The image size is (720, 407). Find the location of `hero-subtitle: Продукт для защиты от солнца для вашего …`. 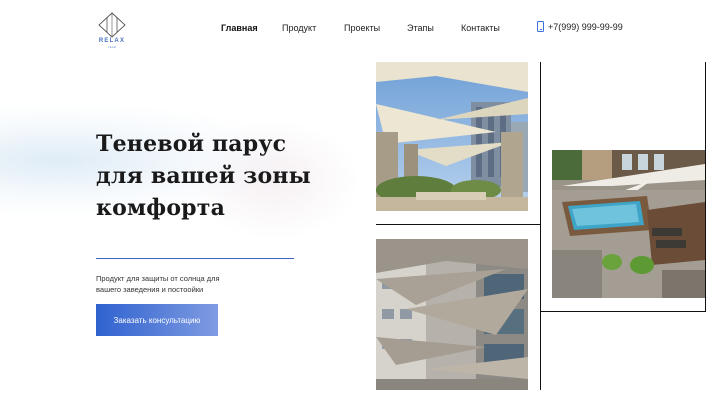

hero-subtitle: Продукт для защиты от солнца для вашего … is located at coordinates (196, 284).